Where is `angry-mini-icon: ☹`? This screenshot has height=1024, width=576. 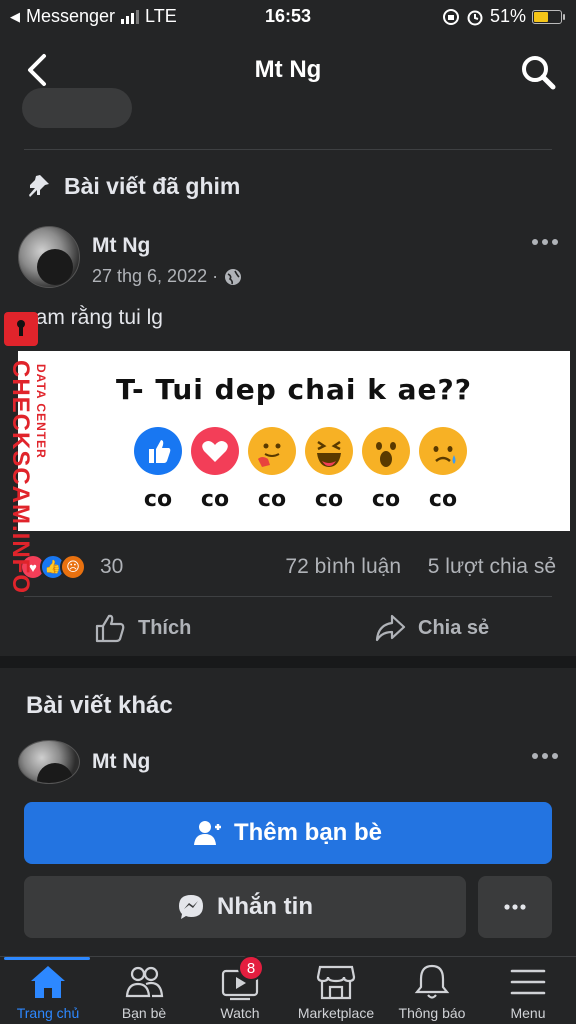 angry-mini-icon: ☹ is located at coordinates (73, 567).